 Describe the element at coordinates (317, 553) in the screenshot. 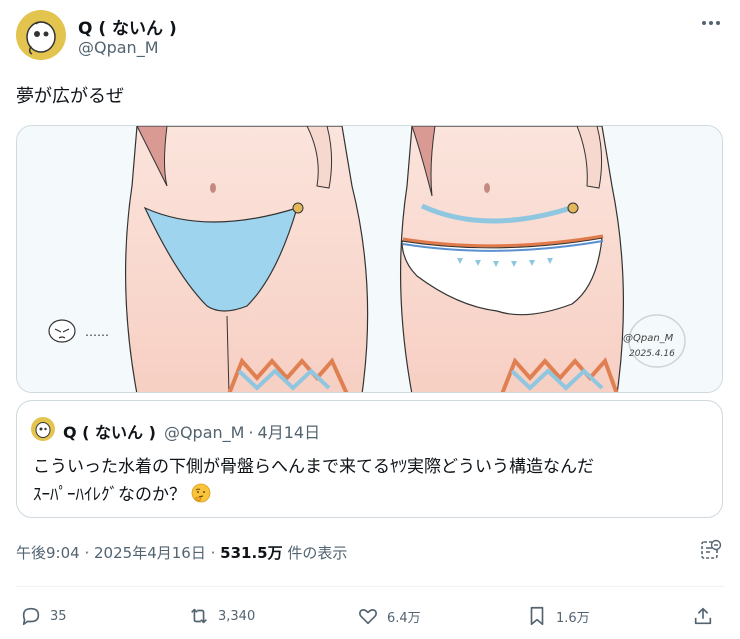

I see `views-label: 件の表示` at that location.